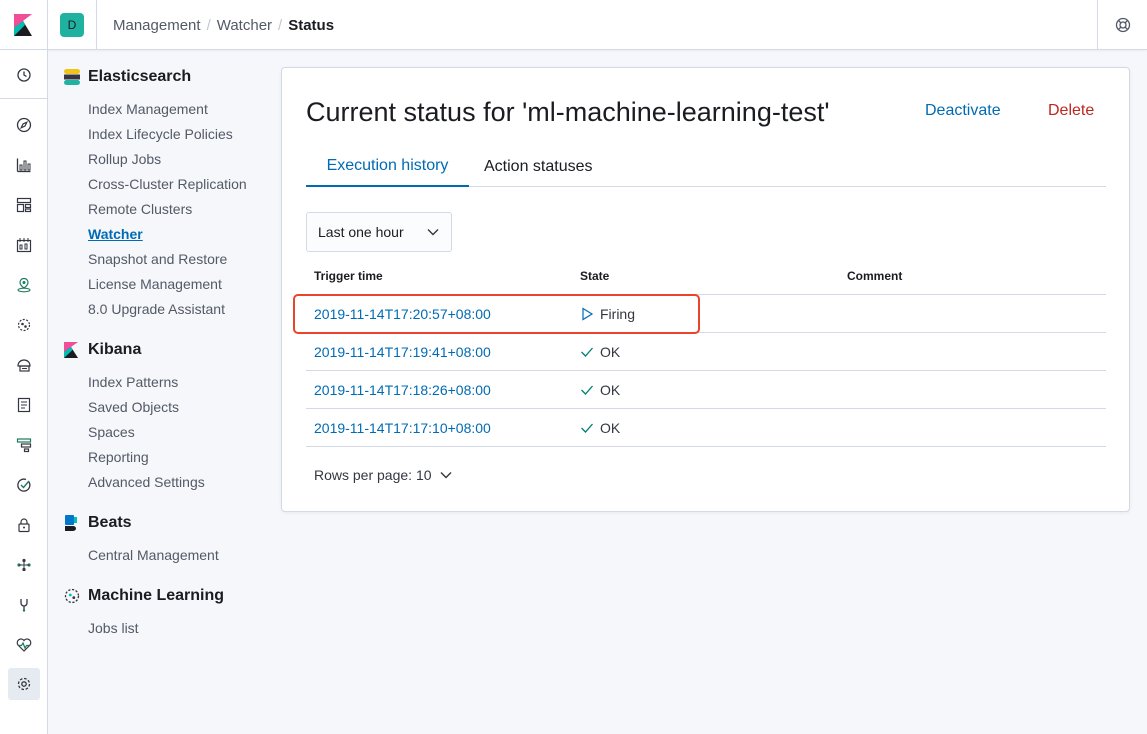 The image size is (1147, 734). Describe the element at coordinates (706, 352) in the screenshot. I see `table-row: 2019-11-14T17:19:41+08:00 OK` at that location.